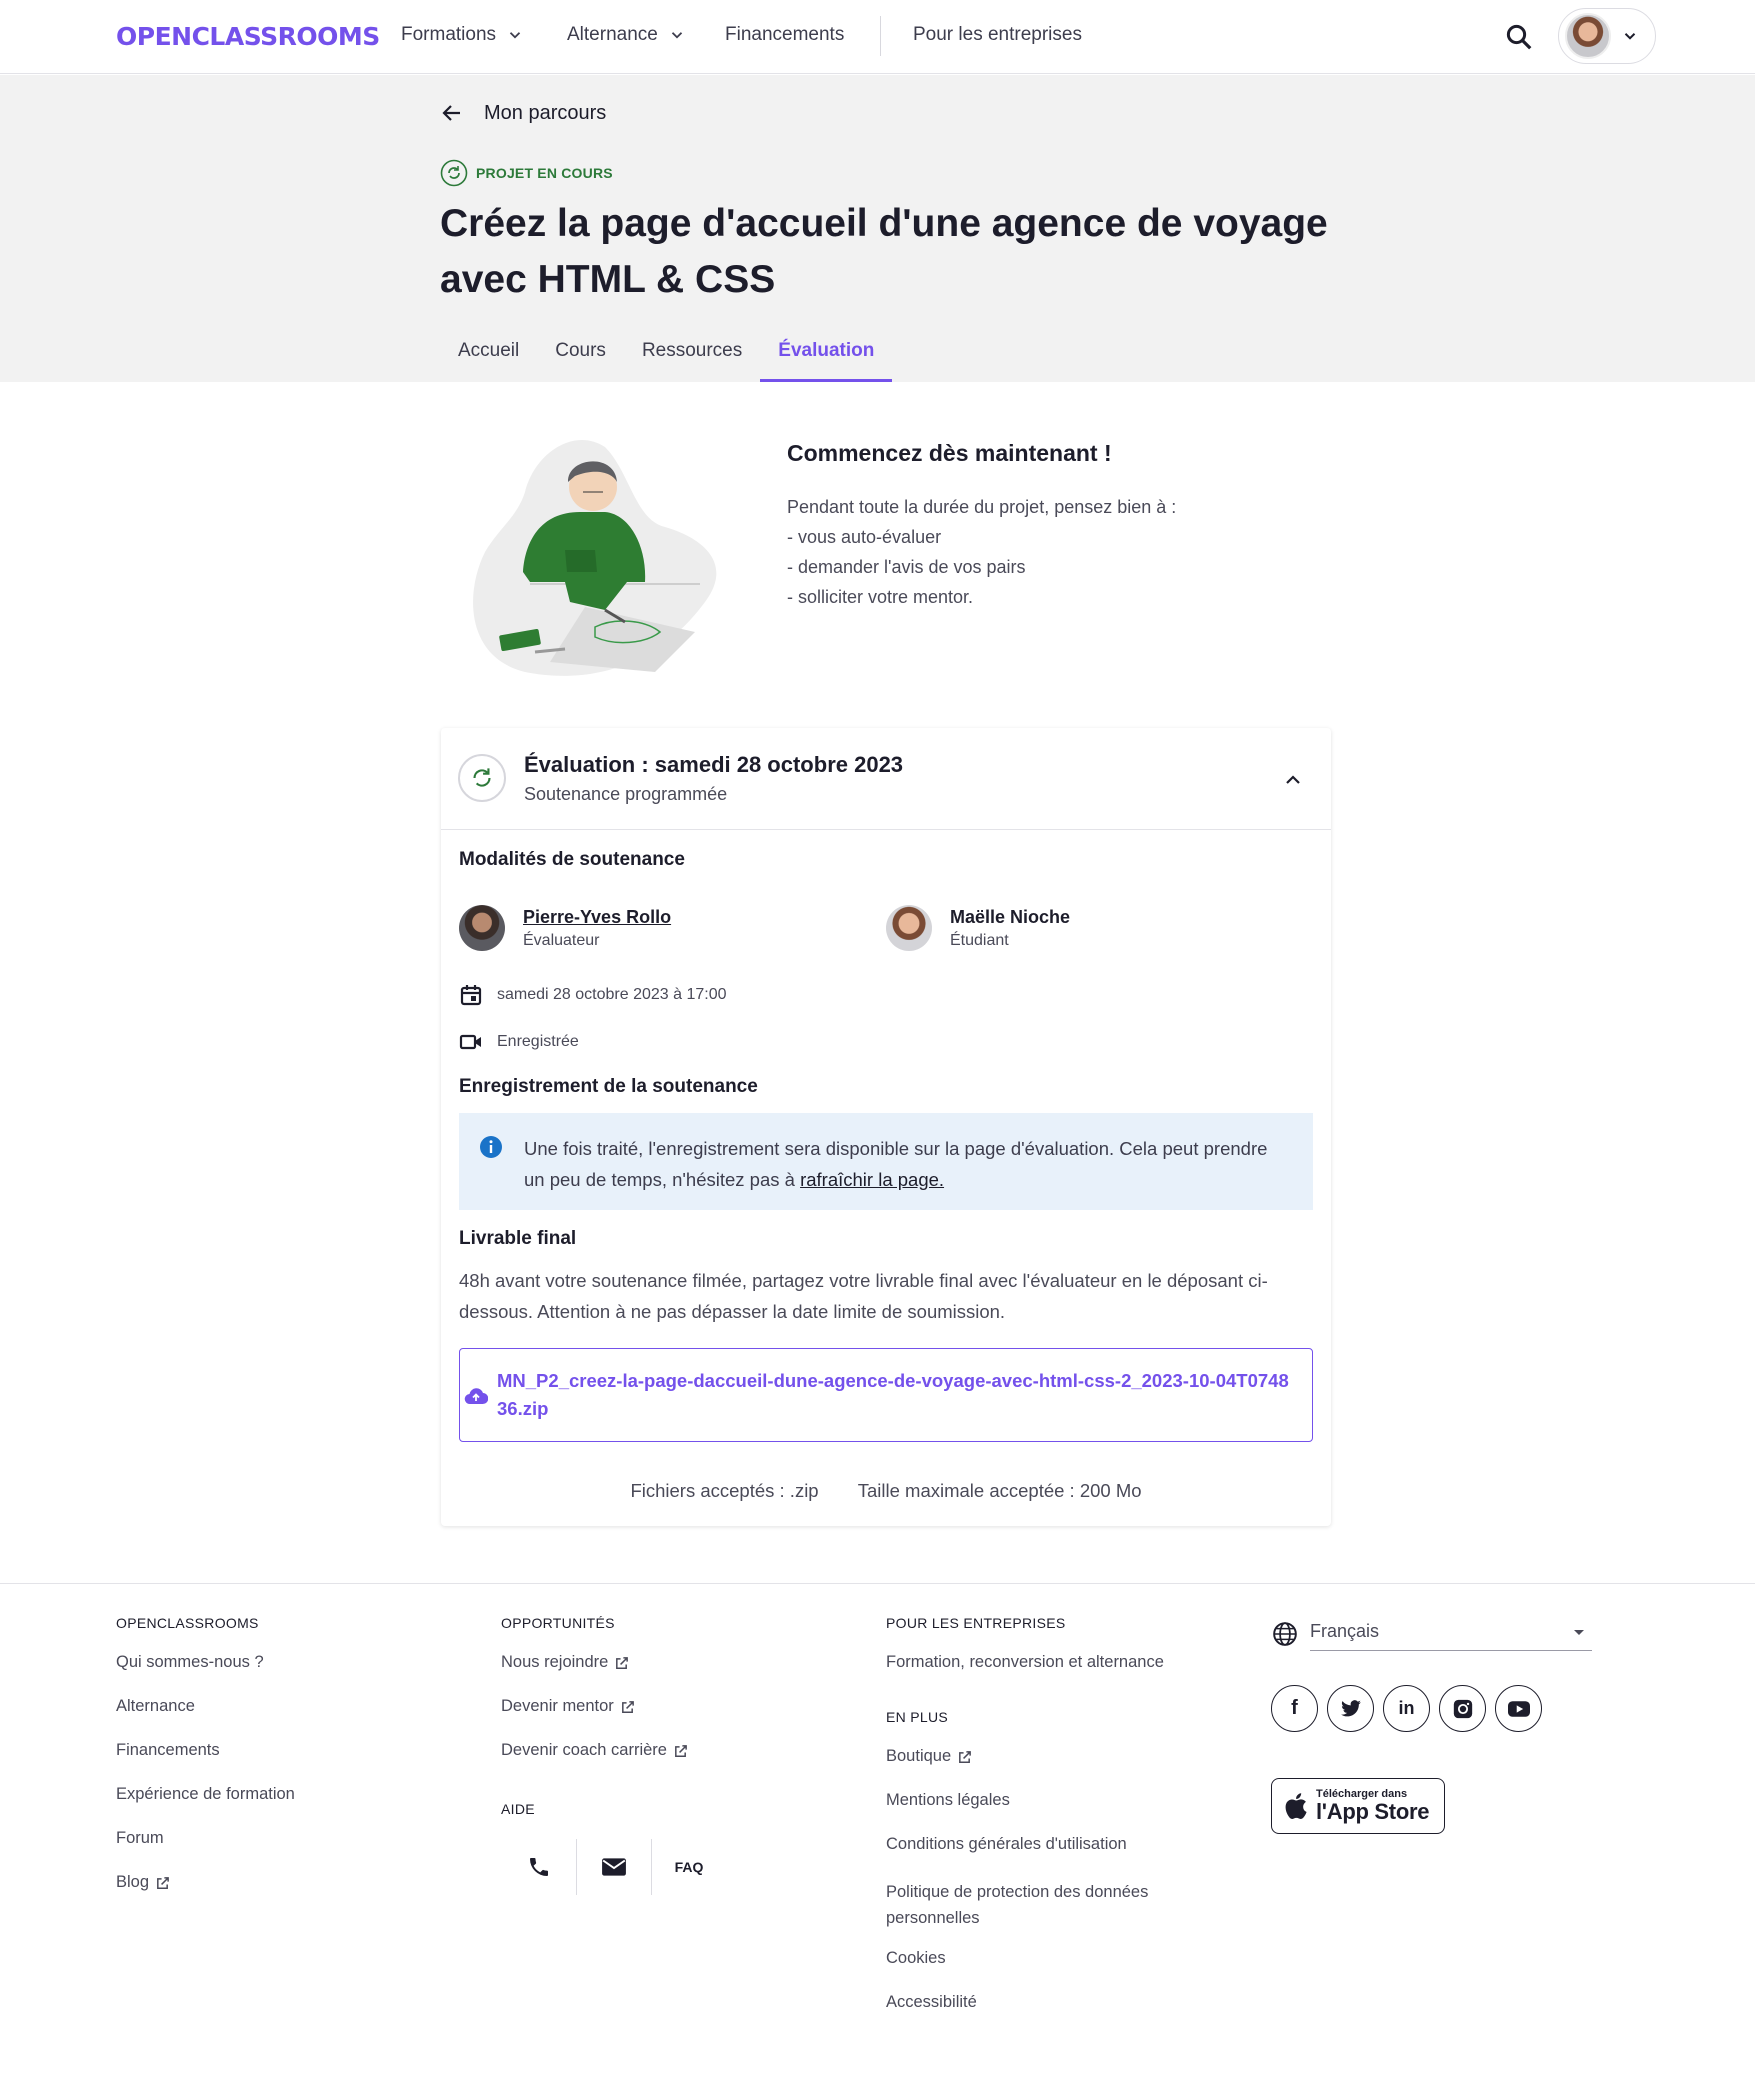 This screenshot has width=1755, height=2090. I want to click on youtube-icon, so click(1518, 1708).